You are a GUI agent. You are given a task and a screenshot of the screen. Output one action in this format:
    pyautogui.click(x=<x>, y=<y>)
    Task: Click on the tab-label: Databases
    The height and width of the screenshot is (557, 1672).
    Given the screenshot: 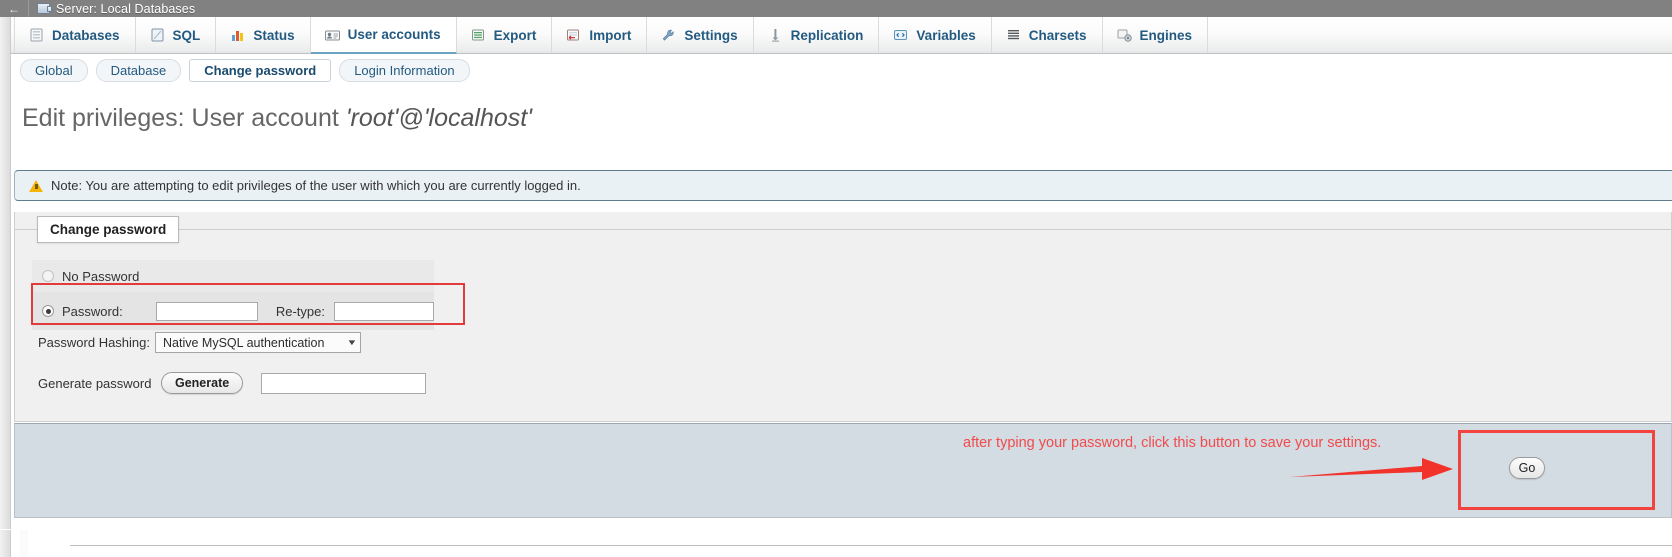 What is the action you would take?
    pyautogui.click(x=86, y=35)
    